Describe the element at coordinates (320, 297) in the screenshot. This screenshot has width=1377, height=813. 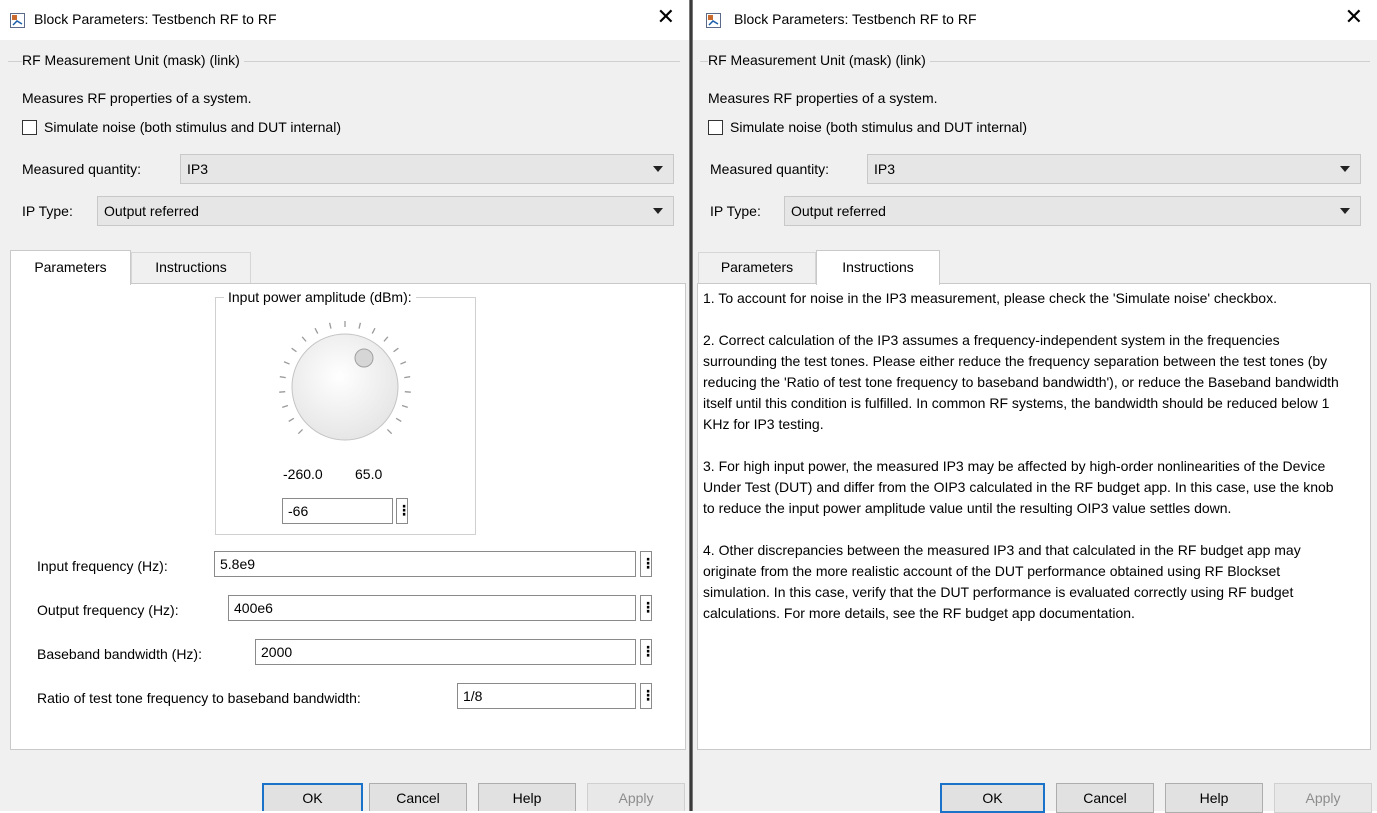
I see `knob-title: Input power amplitude (dBm):` at that location.